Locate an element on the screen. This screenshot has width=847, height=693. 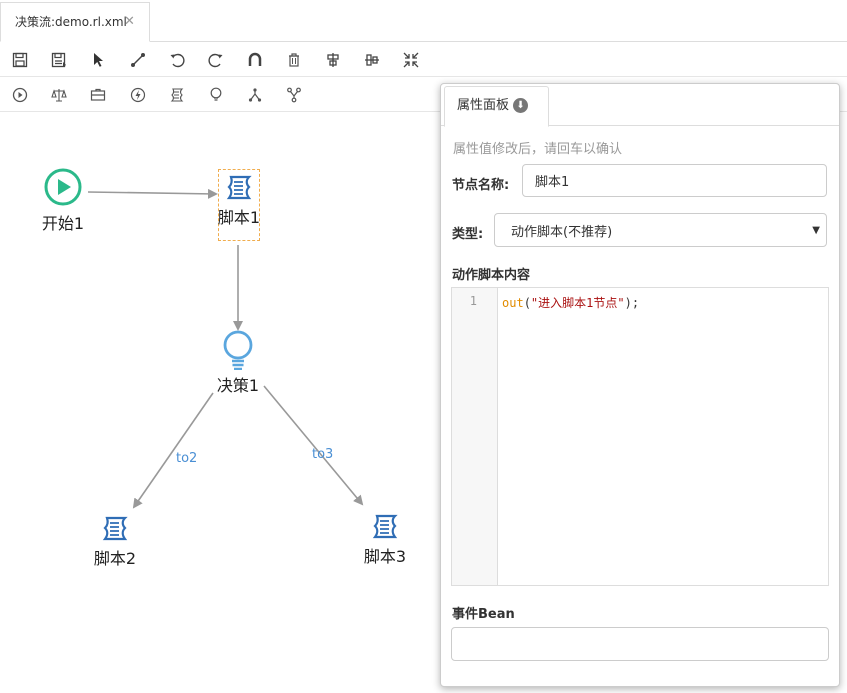
join-node-icon is located at coordinates (294, 95).